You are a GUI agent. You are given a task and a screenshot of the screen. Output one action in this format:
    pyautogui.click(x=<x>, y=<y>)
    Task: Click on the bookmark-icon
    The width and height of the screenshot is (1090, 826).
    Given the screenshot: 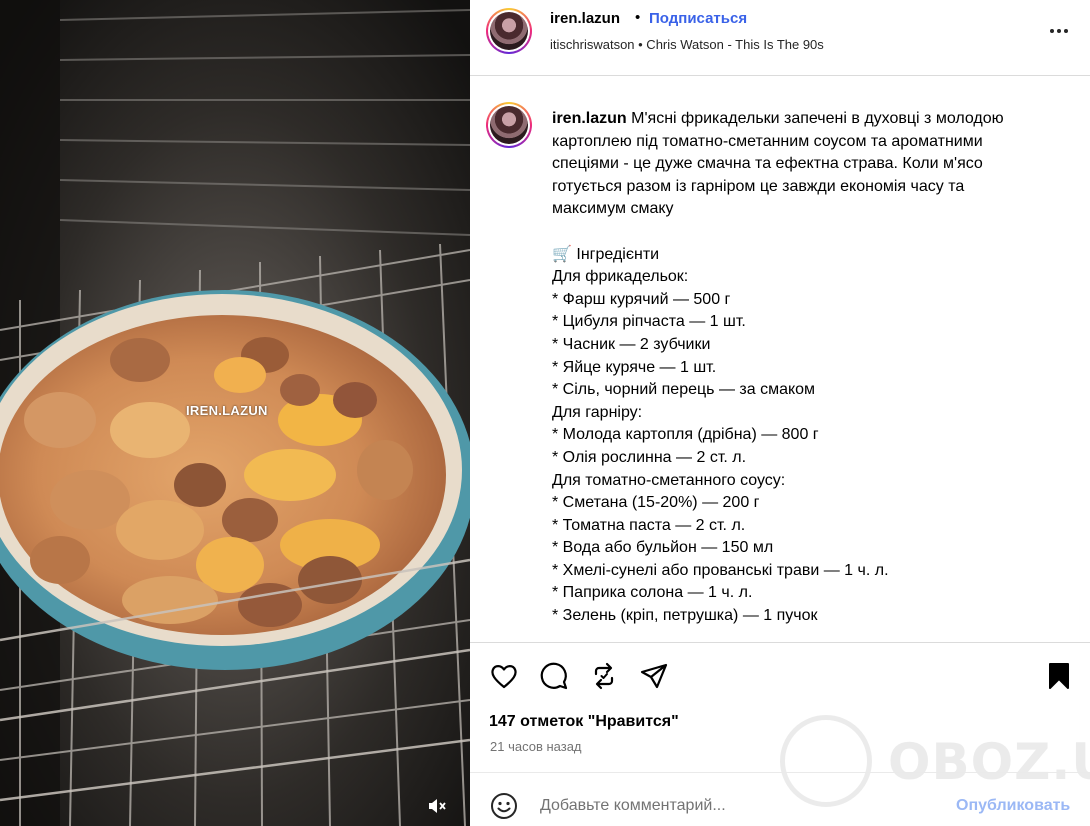 What is the action you would take?
    pyautogui.click(x=1059, y=676)
    